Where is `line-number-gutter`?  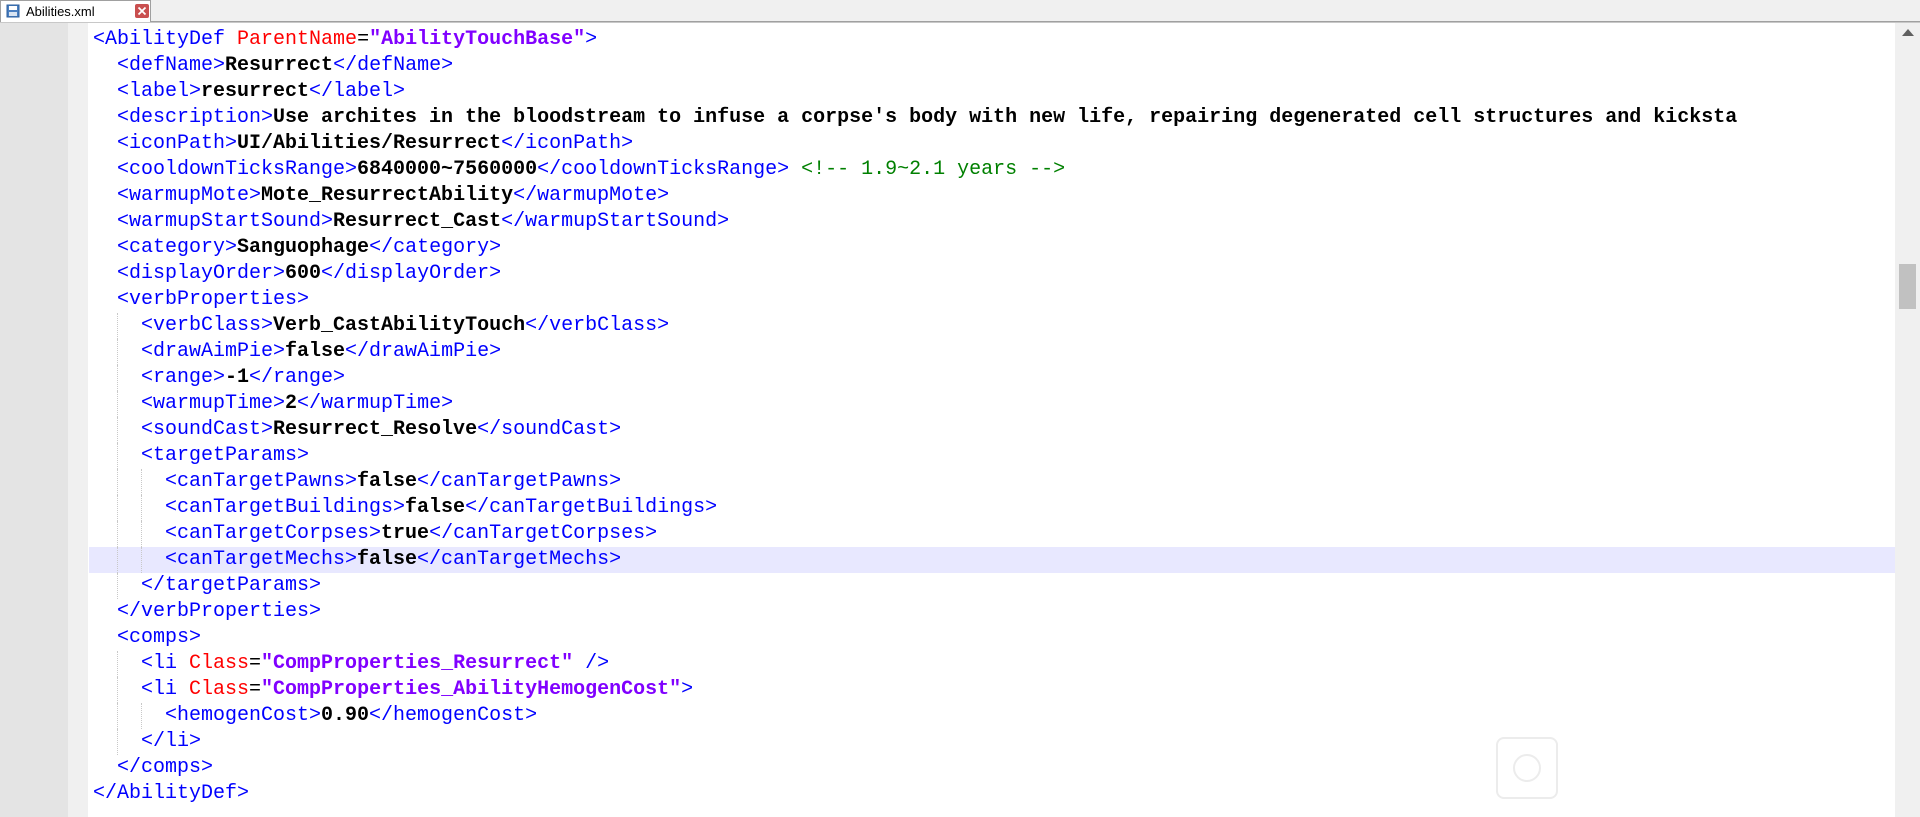
line-number-gutter is located at coordinates (34, 420).